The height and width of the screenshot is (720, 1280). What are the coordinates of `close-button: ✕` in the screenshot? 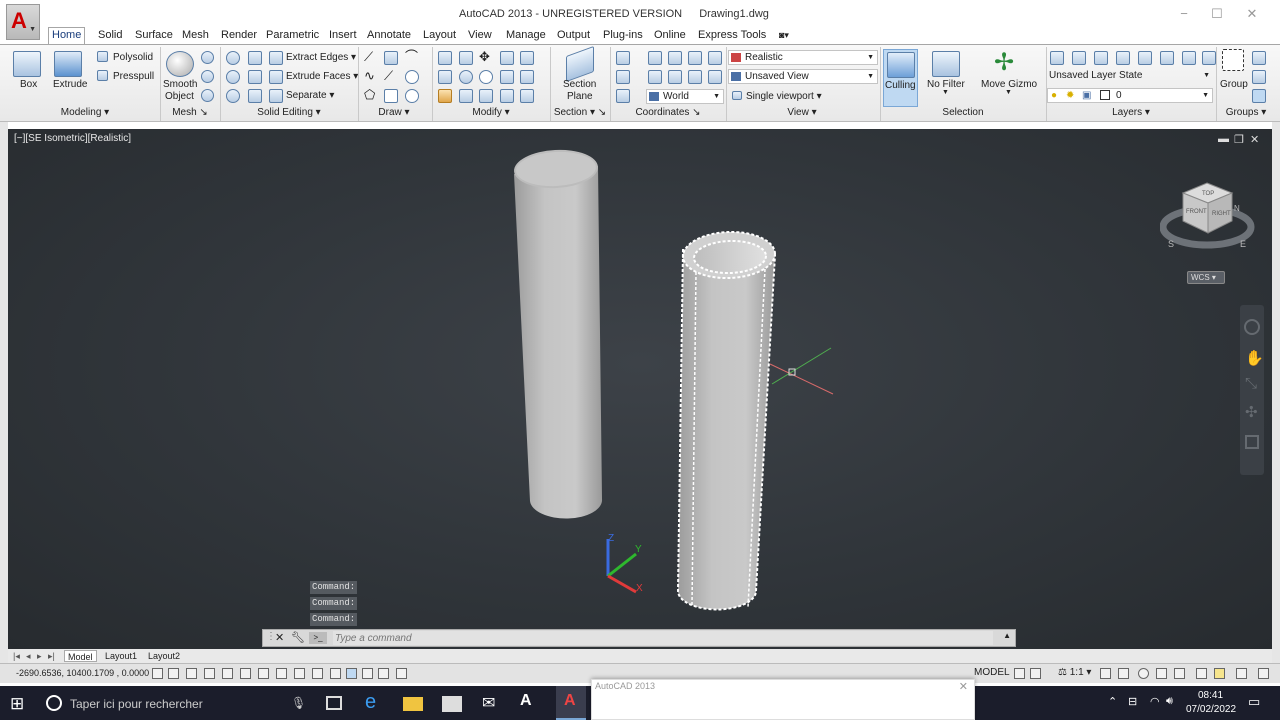 It's located at (1252, 14).